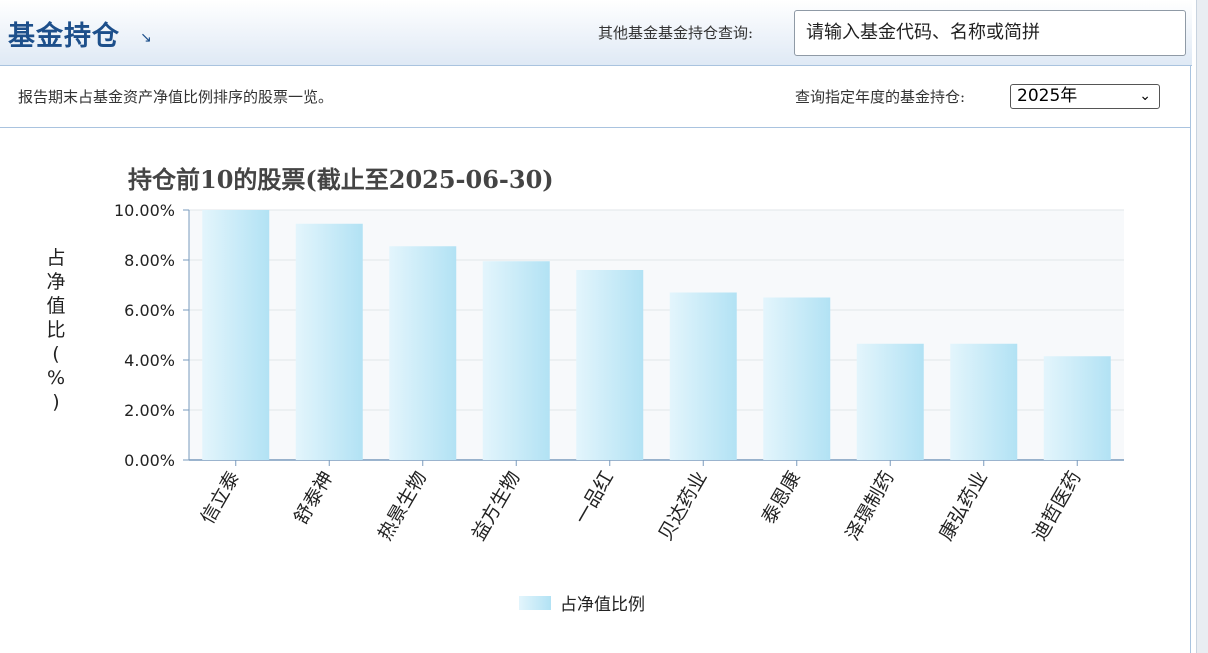  Describe the element at coordinates (56, 378) in the screenshot. I see `y-axis-label-char: %` at that location.